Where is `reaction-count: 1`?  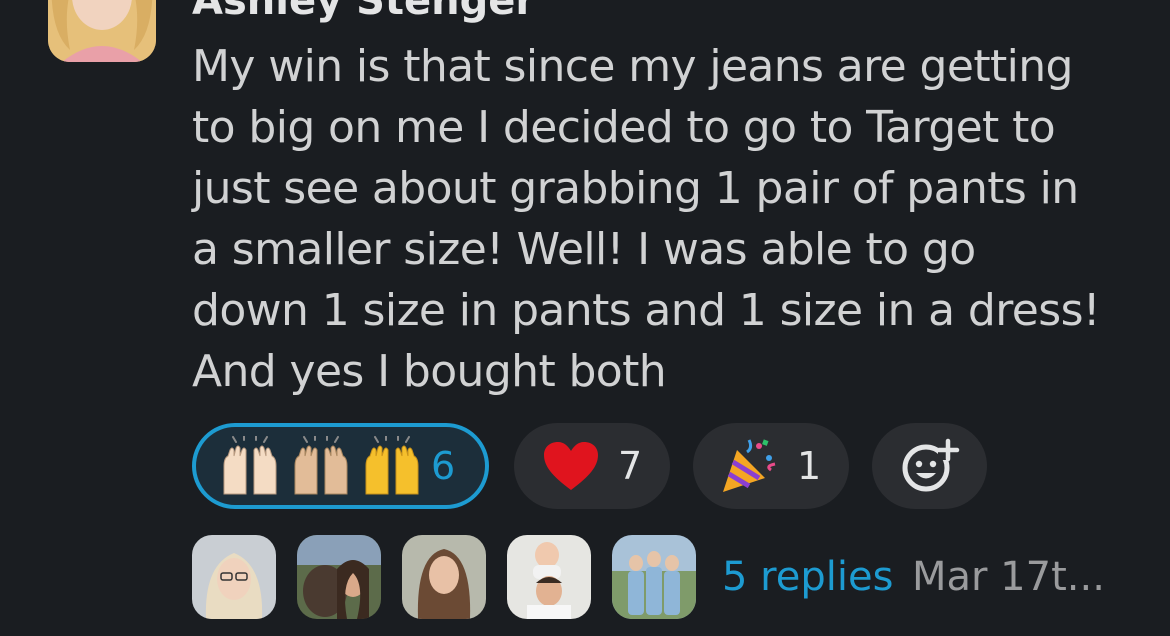
reaction-count: 1 is located at coordinates (809, 466).